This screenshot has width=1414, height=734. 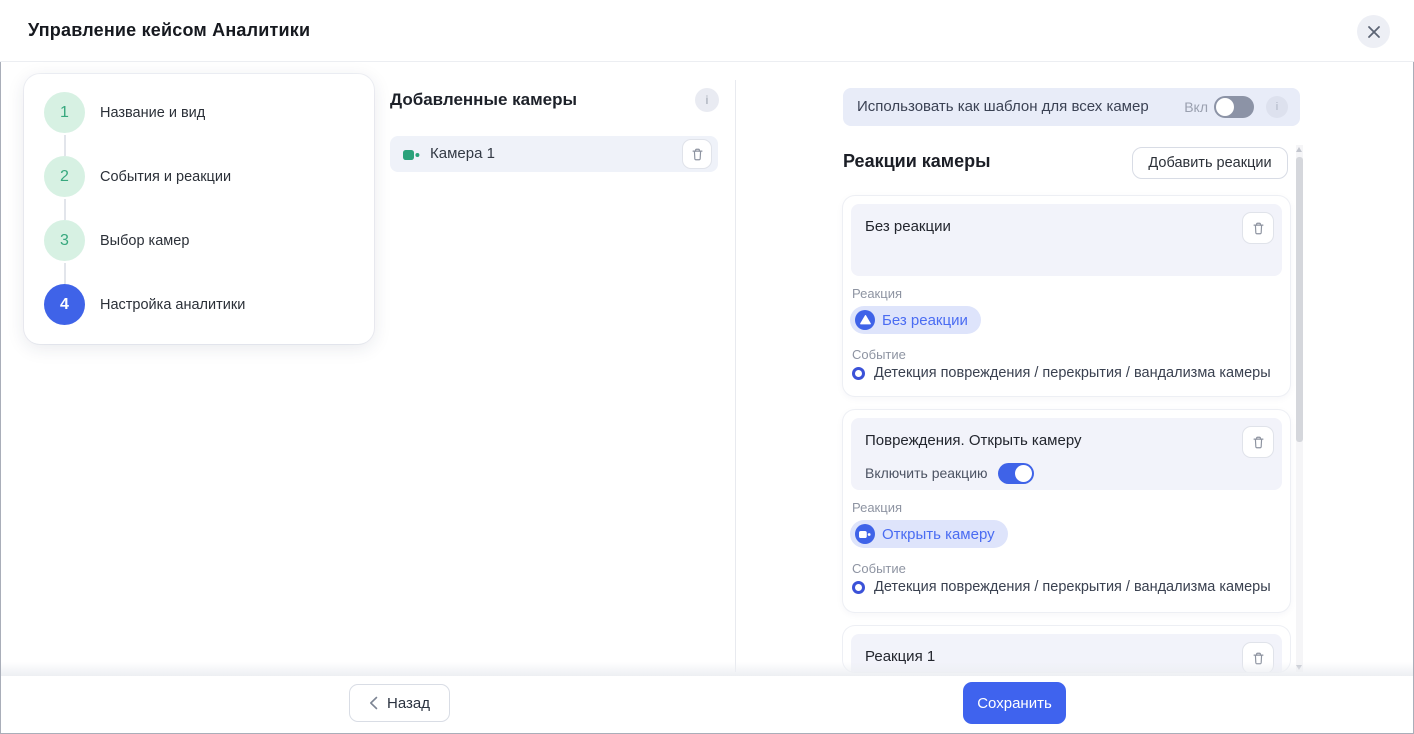 What do you see at coordinates (1014, 703) in the screenshot?
I see `save-button: Сохранить` at bounding box center [1014, 703].